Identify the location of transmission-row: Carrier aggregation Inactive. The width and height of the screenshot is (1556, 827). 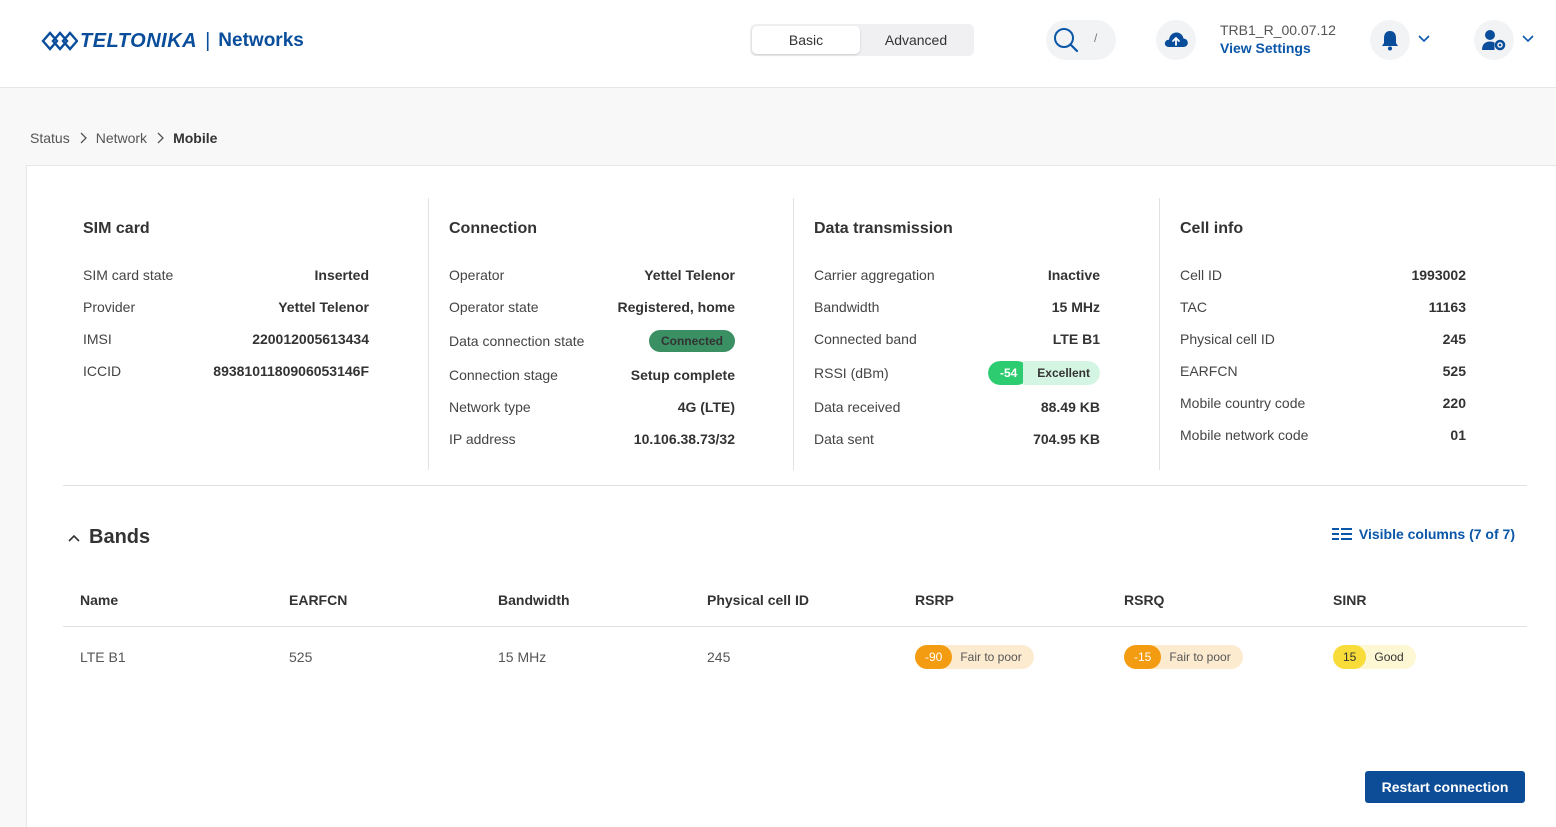
(957, 275).